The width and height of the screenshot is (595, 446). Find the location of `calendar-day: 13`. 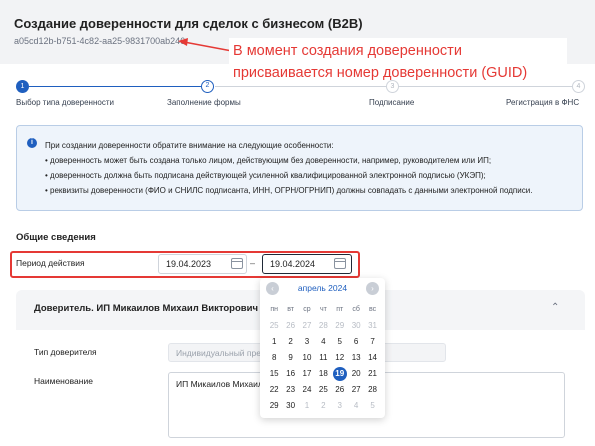

calendar-day: 13 is located at coordinates (356, 358).